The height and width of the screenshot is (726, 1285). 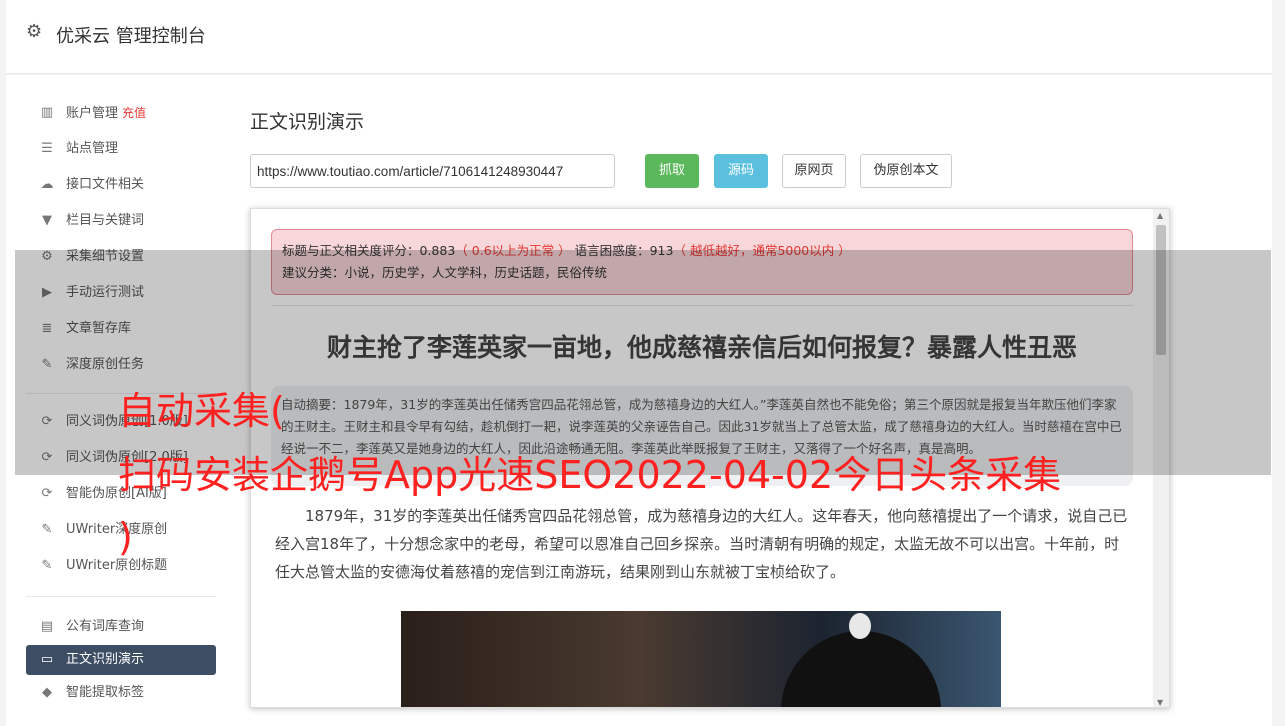 What do you see at coordinates (131, 36) in the screenshot?
I see `app-title: 优采云 管理控制台` at bounding box center [131, 36].